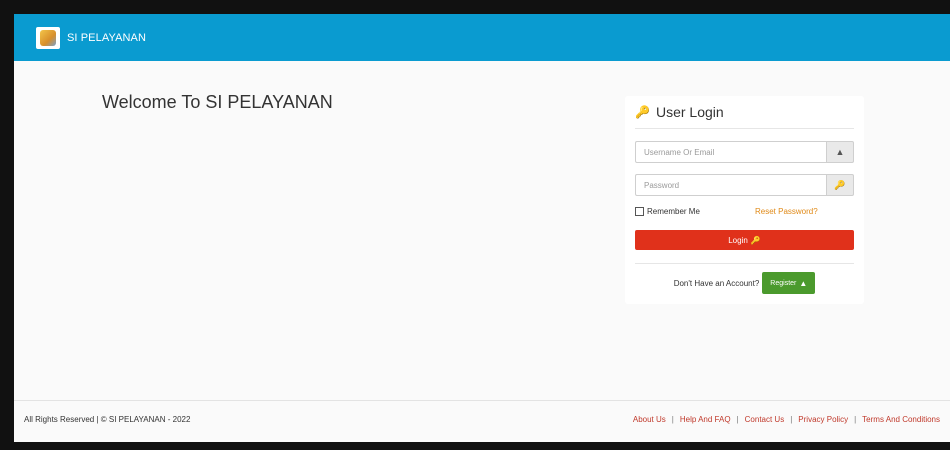 The image size is (950, 450). I want to click on top-navbar: SI PELAYANAN, so click(482, 37).